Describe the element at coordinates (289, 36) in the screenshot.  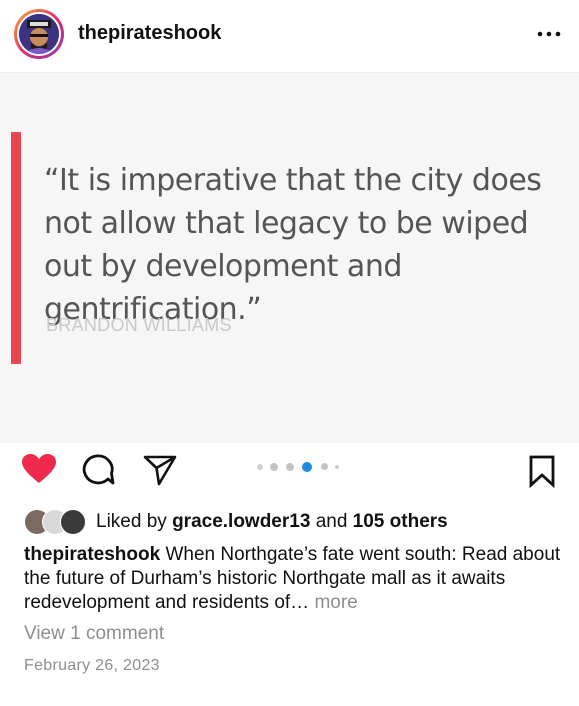
I see `post-header: thepirateshook` at that location.